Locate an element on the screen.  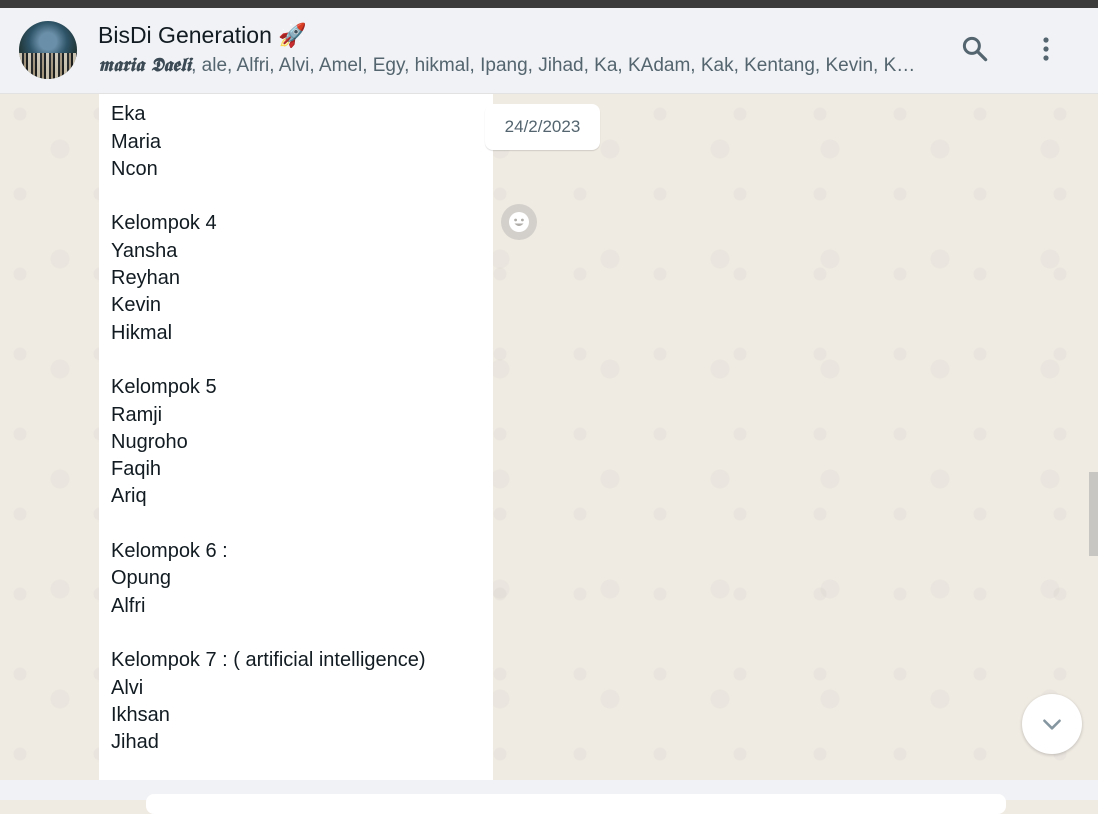
more-vertical-icon is located at coordinates (1046, 49).